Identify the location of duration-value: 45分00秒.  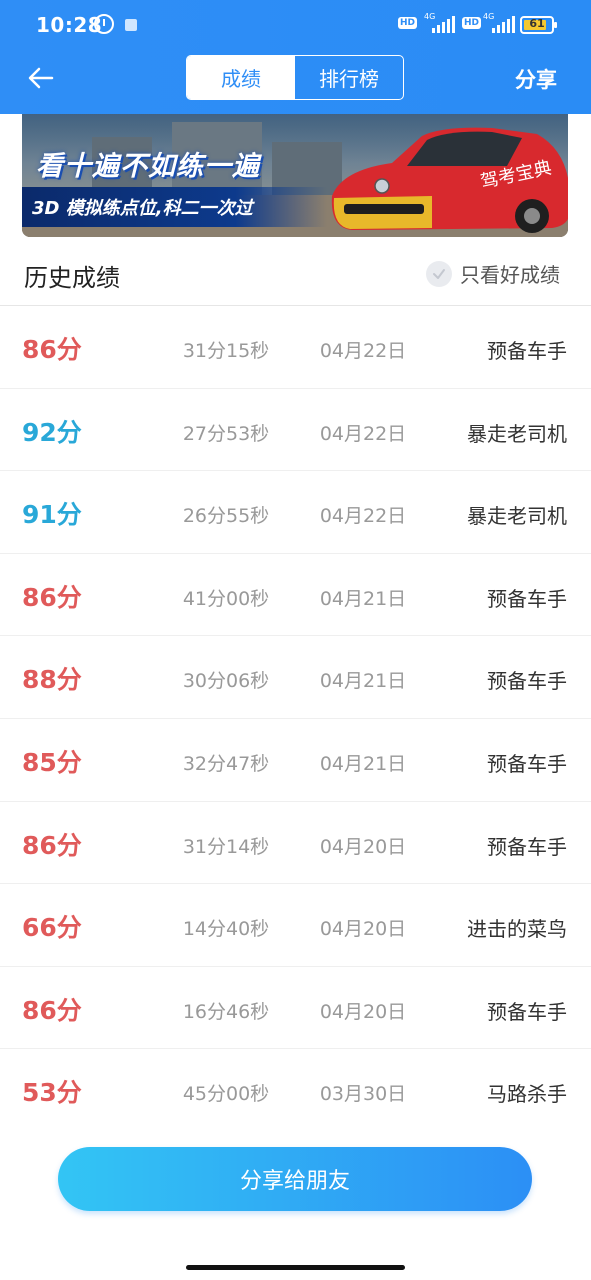
(226, 1094).